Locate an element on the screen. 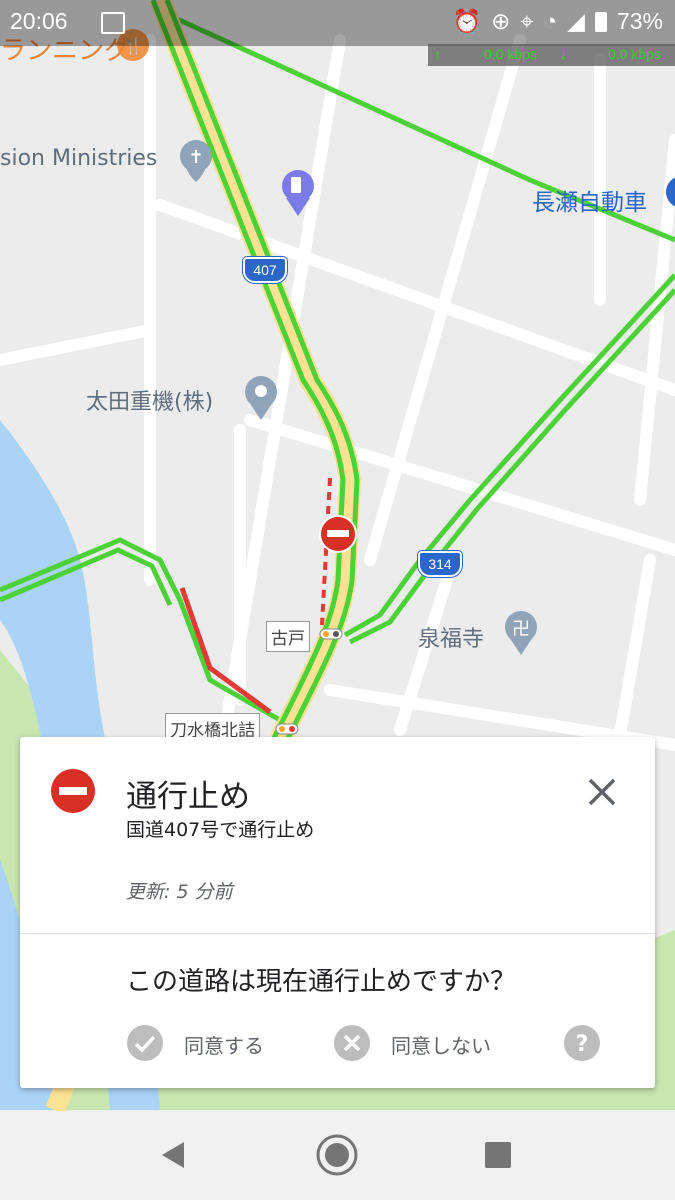 This screenshot has width=675, height=1200. status-icons: ⏰ ⊕ ⌖ ◔ ◢ 73% is located at coordinates (557, 21).